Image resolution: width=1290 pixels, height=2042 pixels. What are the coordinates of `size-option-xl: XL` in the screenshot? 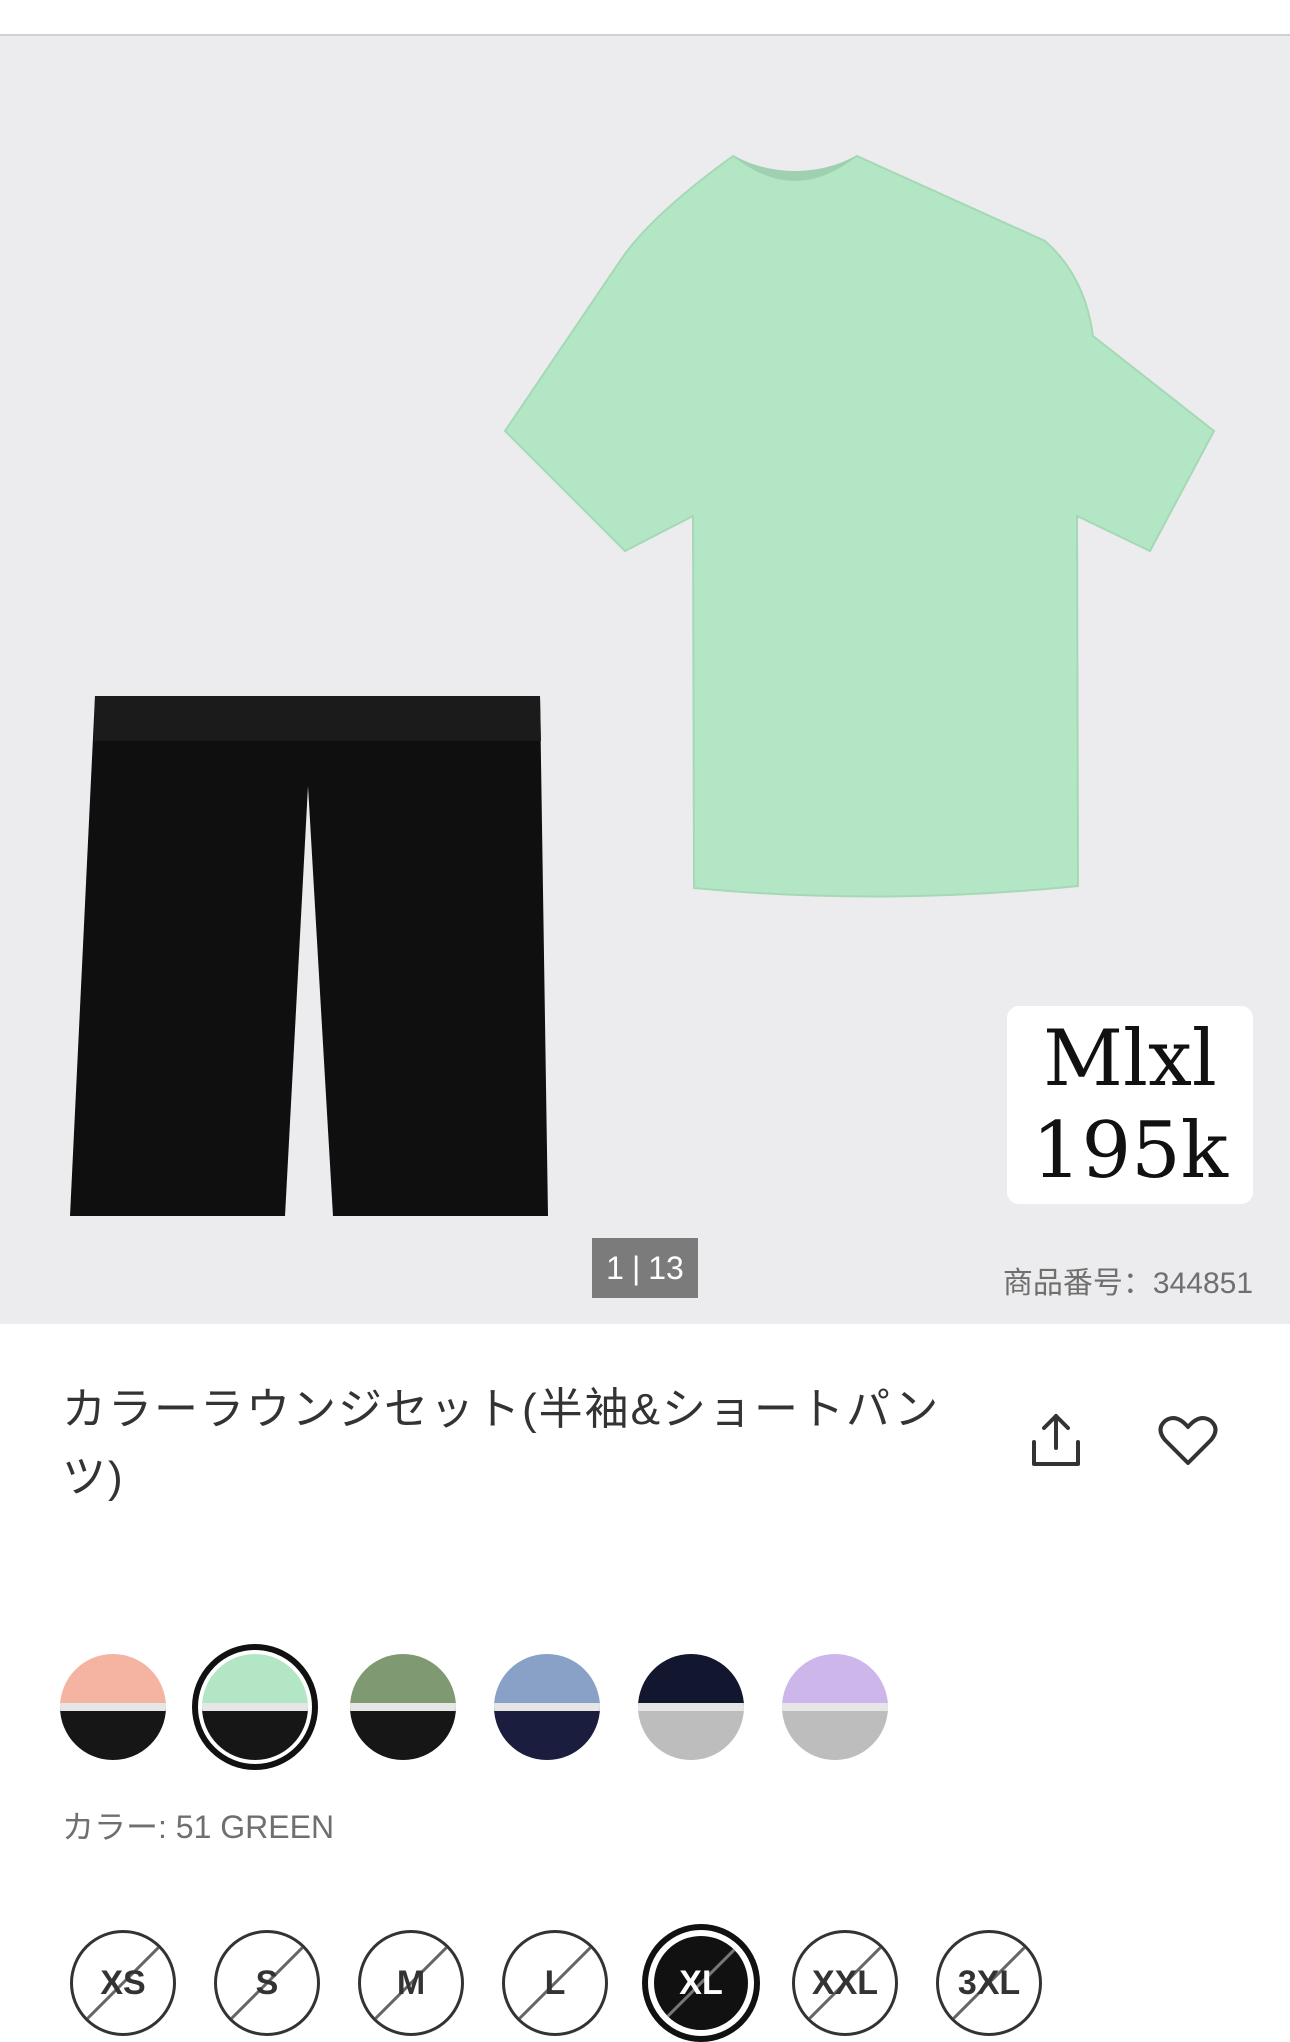 It's located at (701, 1983).